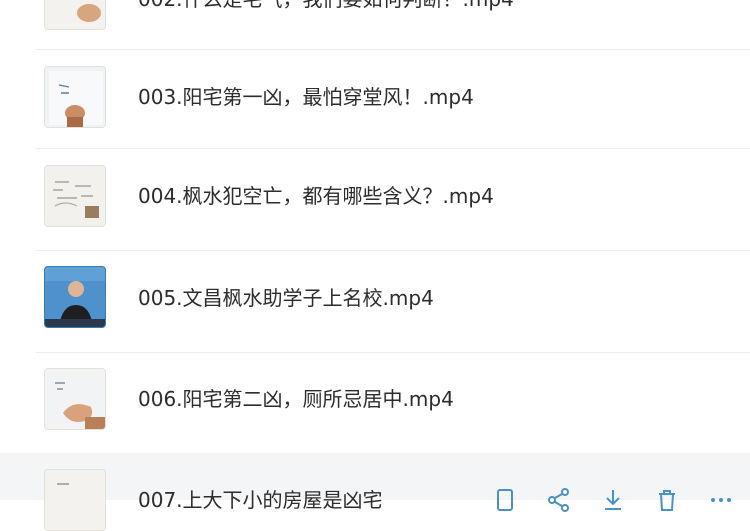 The width and height of the screenshot is (750, 531). What do you see at coordinates (75, 196) in the screenshot?
I see `whiteboard-sketch-icon` at bounding box center [75, 196].